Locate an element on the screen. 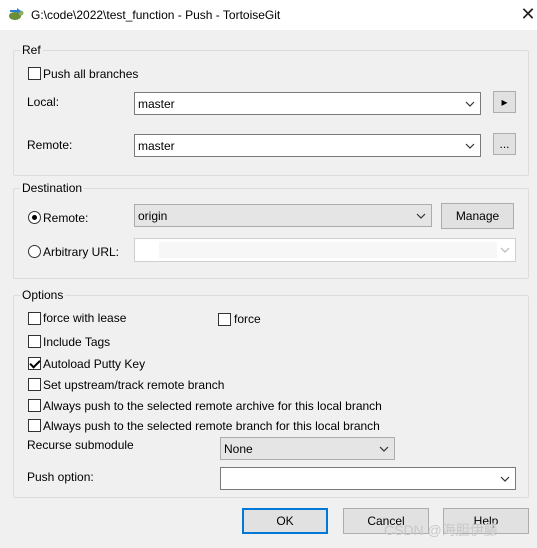 This screenshot has height=548, width=537. remote-branch-combo: master is located at coordinates (307, 145).